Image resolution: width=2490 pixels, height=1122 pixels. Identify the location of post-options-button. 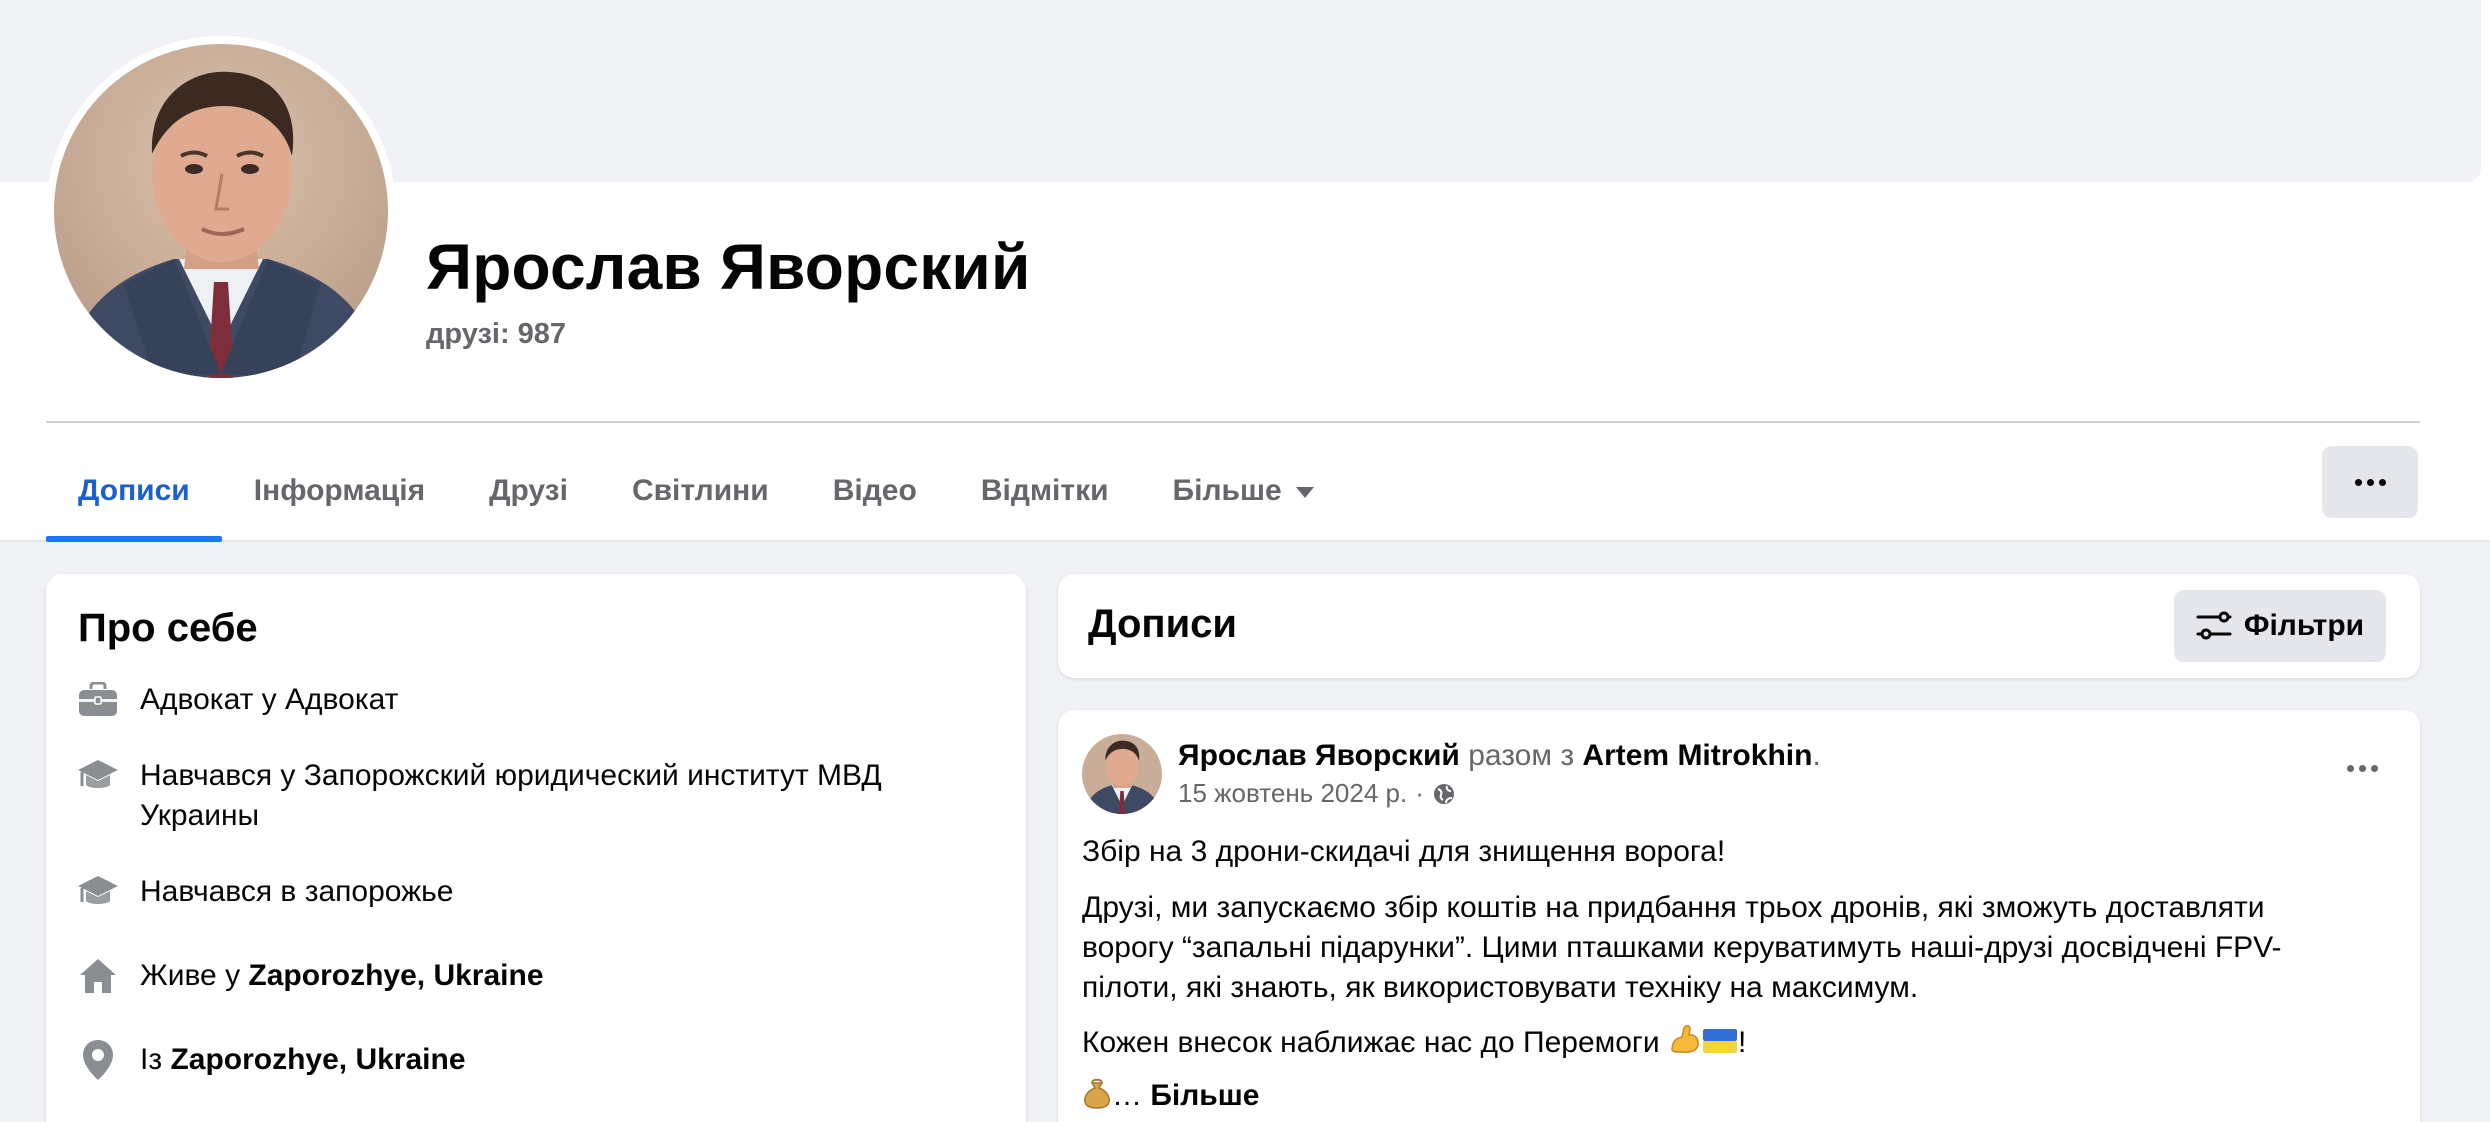
(2362, 768).